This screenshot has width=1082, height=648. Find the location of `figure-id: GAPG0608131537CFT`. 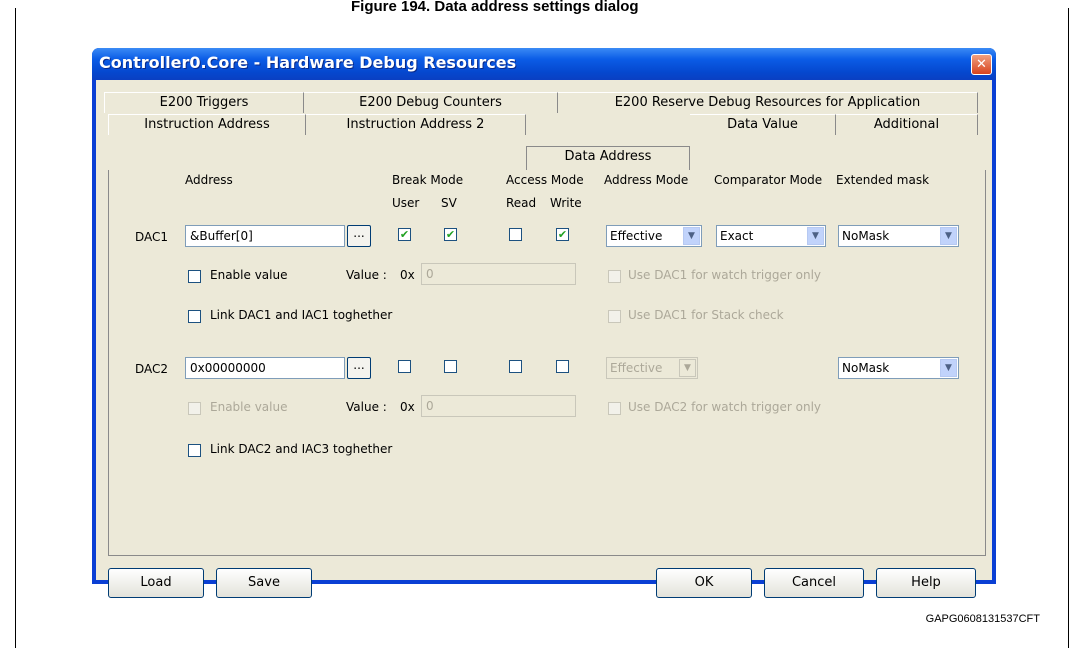

figure-id: GAPG0608131537CFT is located at coordinates (982, 619).